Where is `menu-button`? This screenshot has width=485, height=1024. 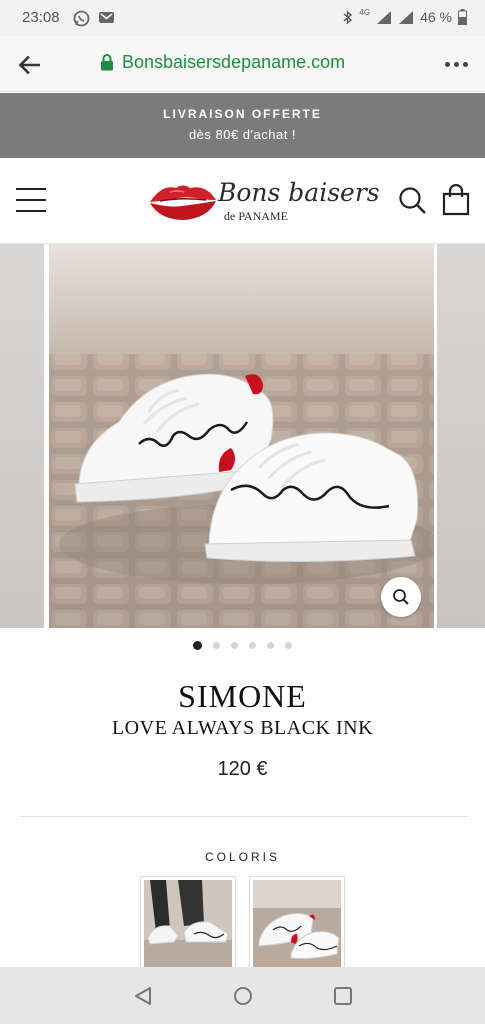
menu-button is located at coordinates (31, 200).